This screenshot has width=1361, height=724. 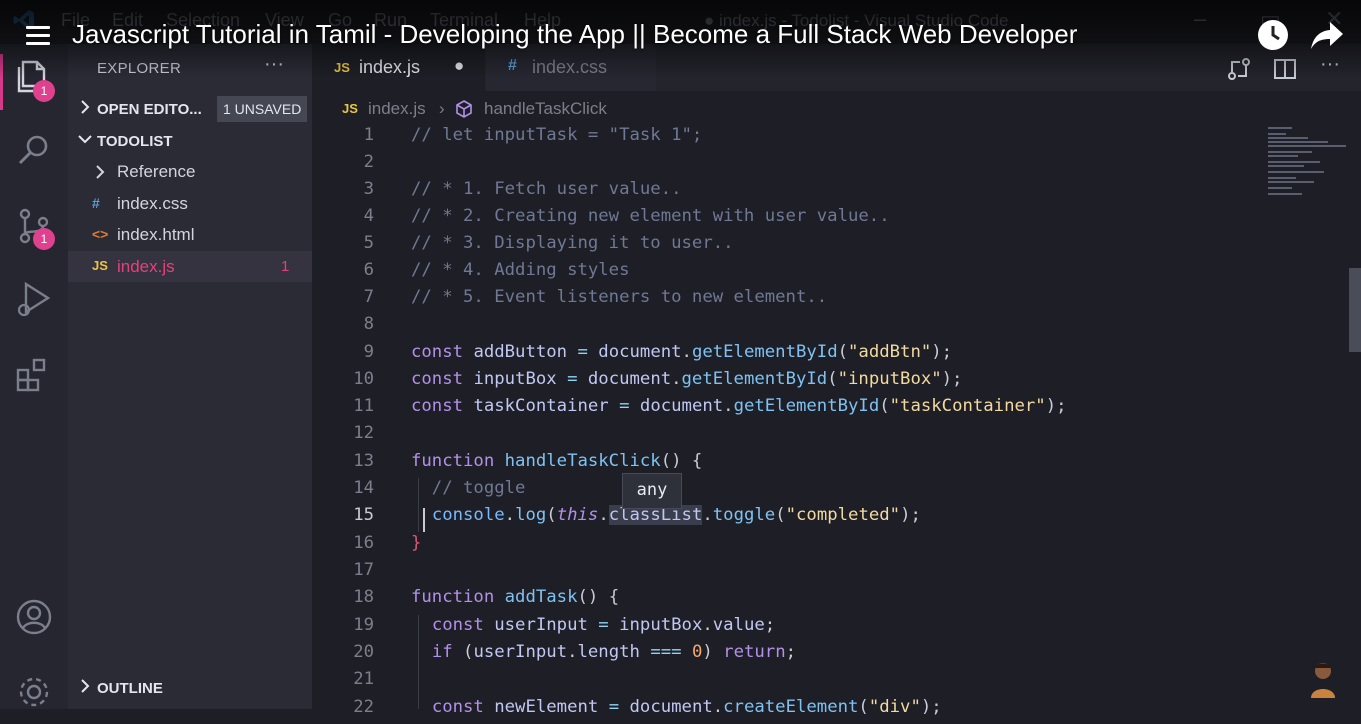 What do you see at coordinates (830, 327) in the screenshot?
I see `code-line: 8` at bounding box center [830, 327].